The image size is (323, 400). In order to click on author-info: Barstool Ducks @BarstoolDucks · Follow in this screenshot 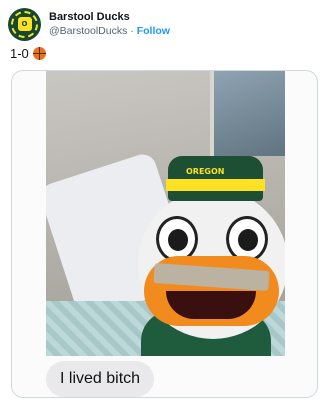, I will do `click(109, 24)`.